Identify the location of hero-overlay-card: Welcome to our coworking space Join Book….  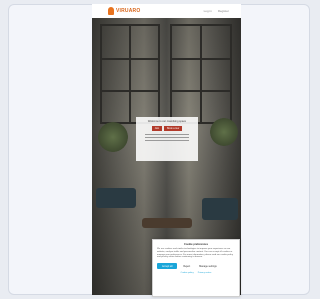
(167, 139).